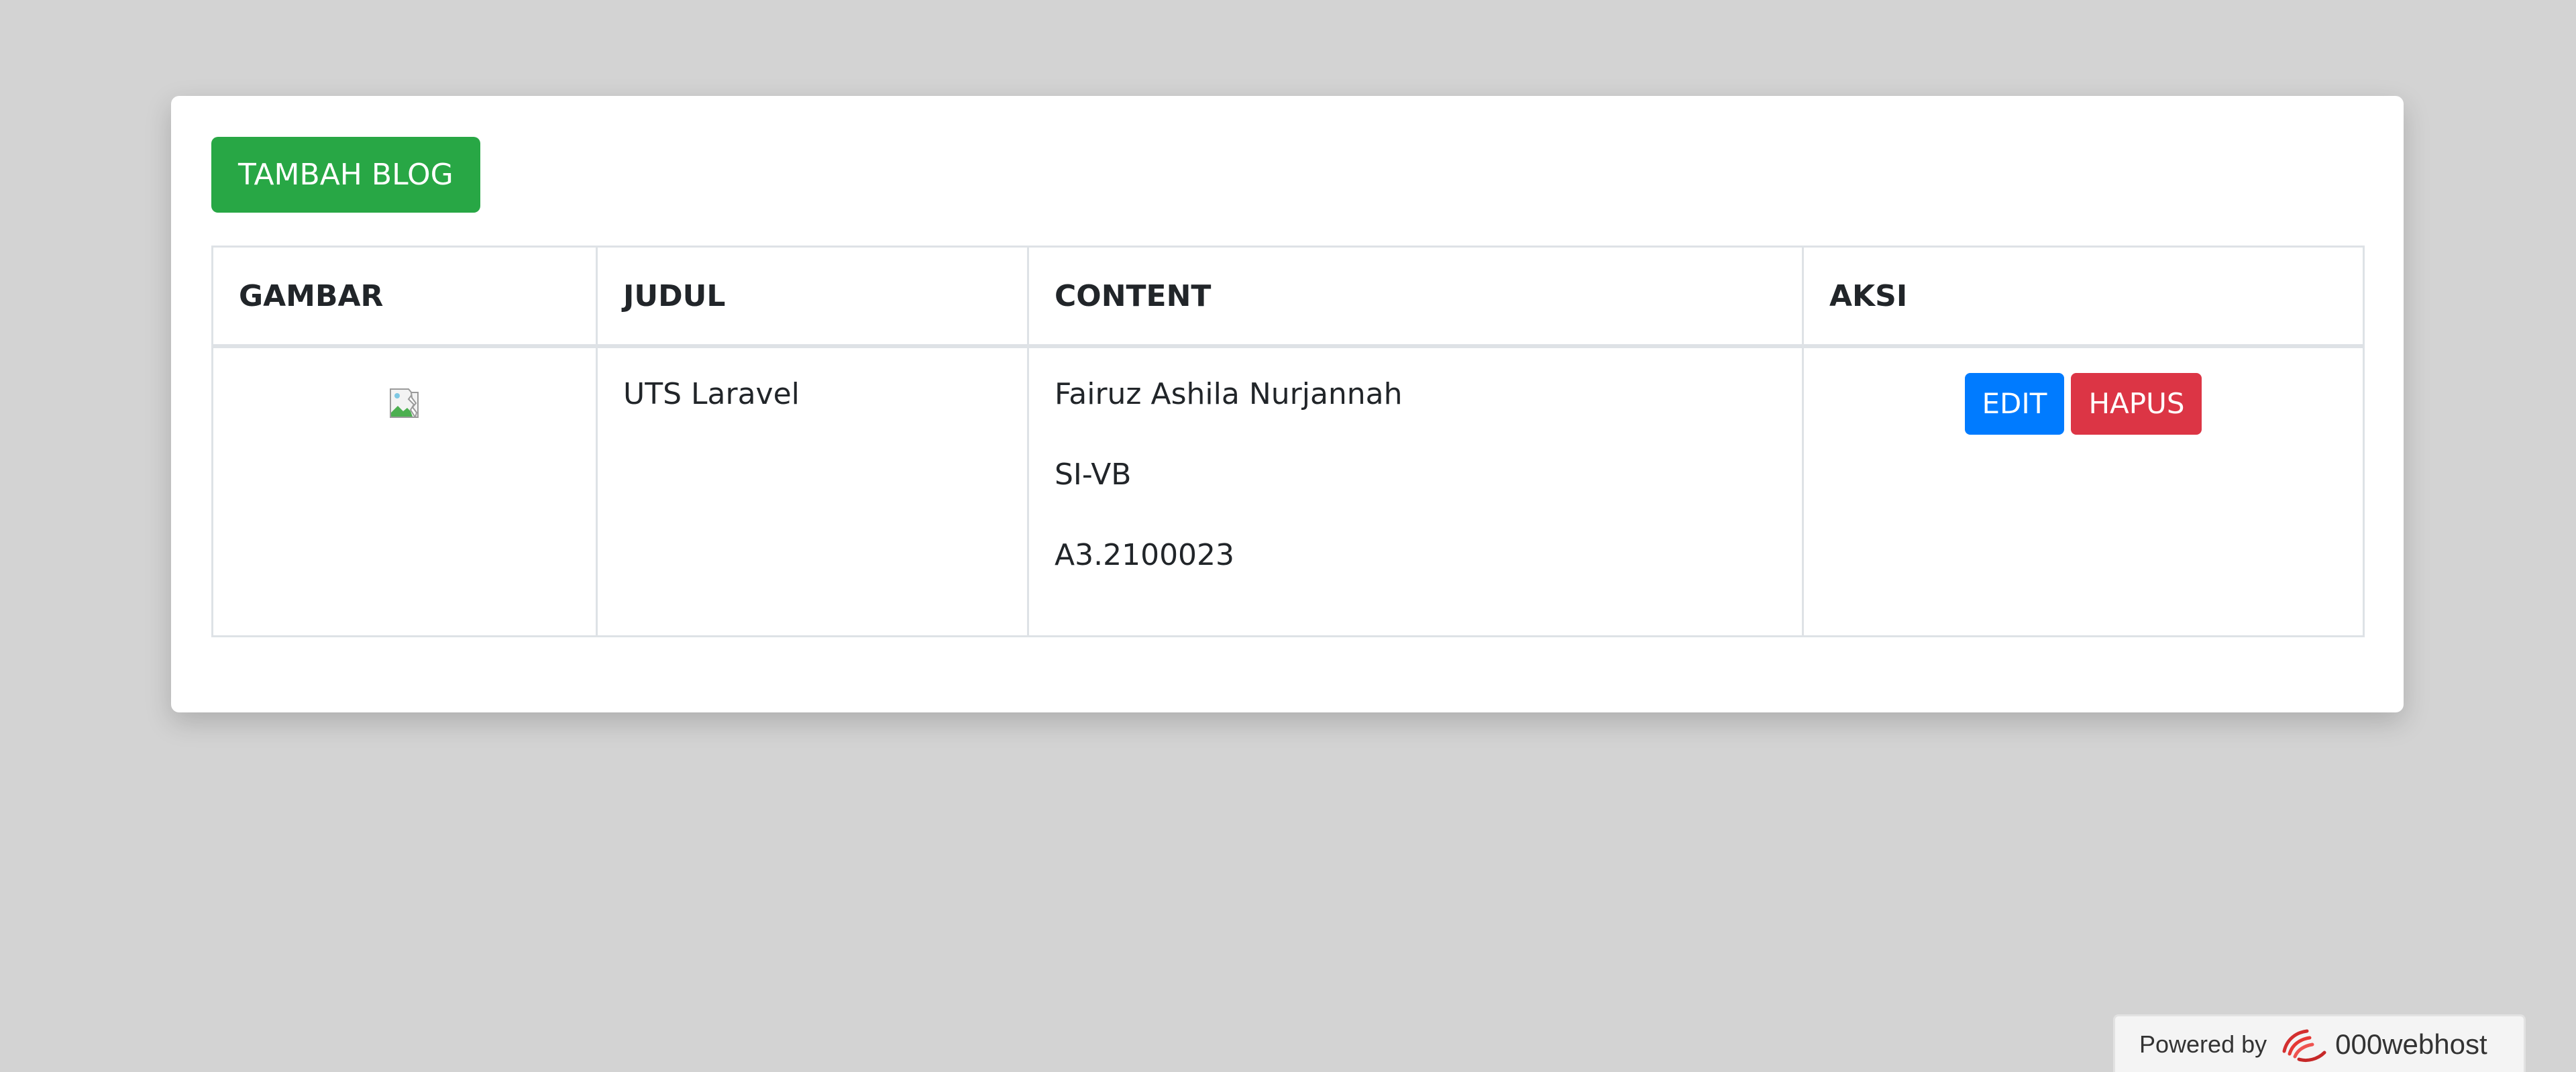  Describe the element at coordinates (2411, 1044) in the screenshot. I see `brand-name: 000webhost` at that location.